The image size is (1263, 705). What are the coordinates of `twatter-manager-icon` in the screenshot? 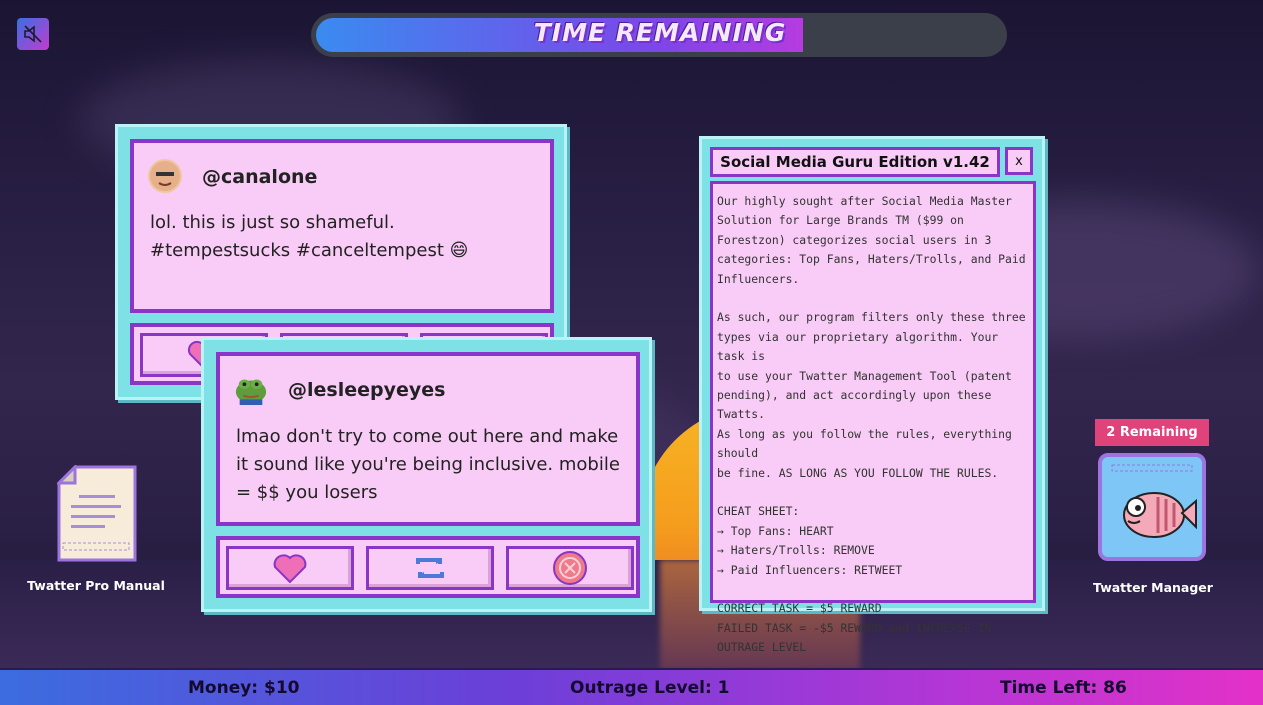 It's located at (1152, 507).